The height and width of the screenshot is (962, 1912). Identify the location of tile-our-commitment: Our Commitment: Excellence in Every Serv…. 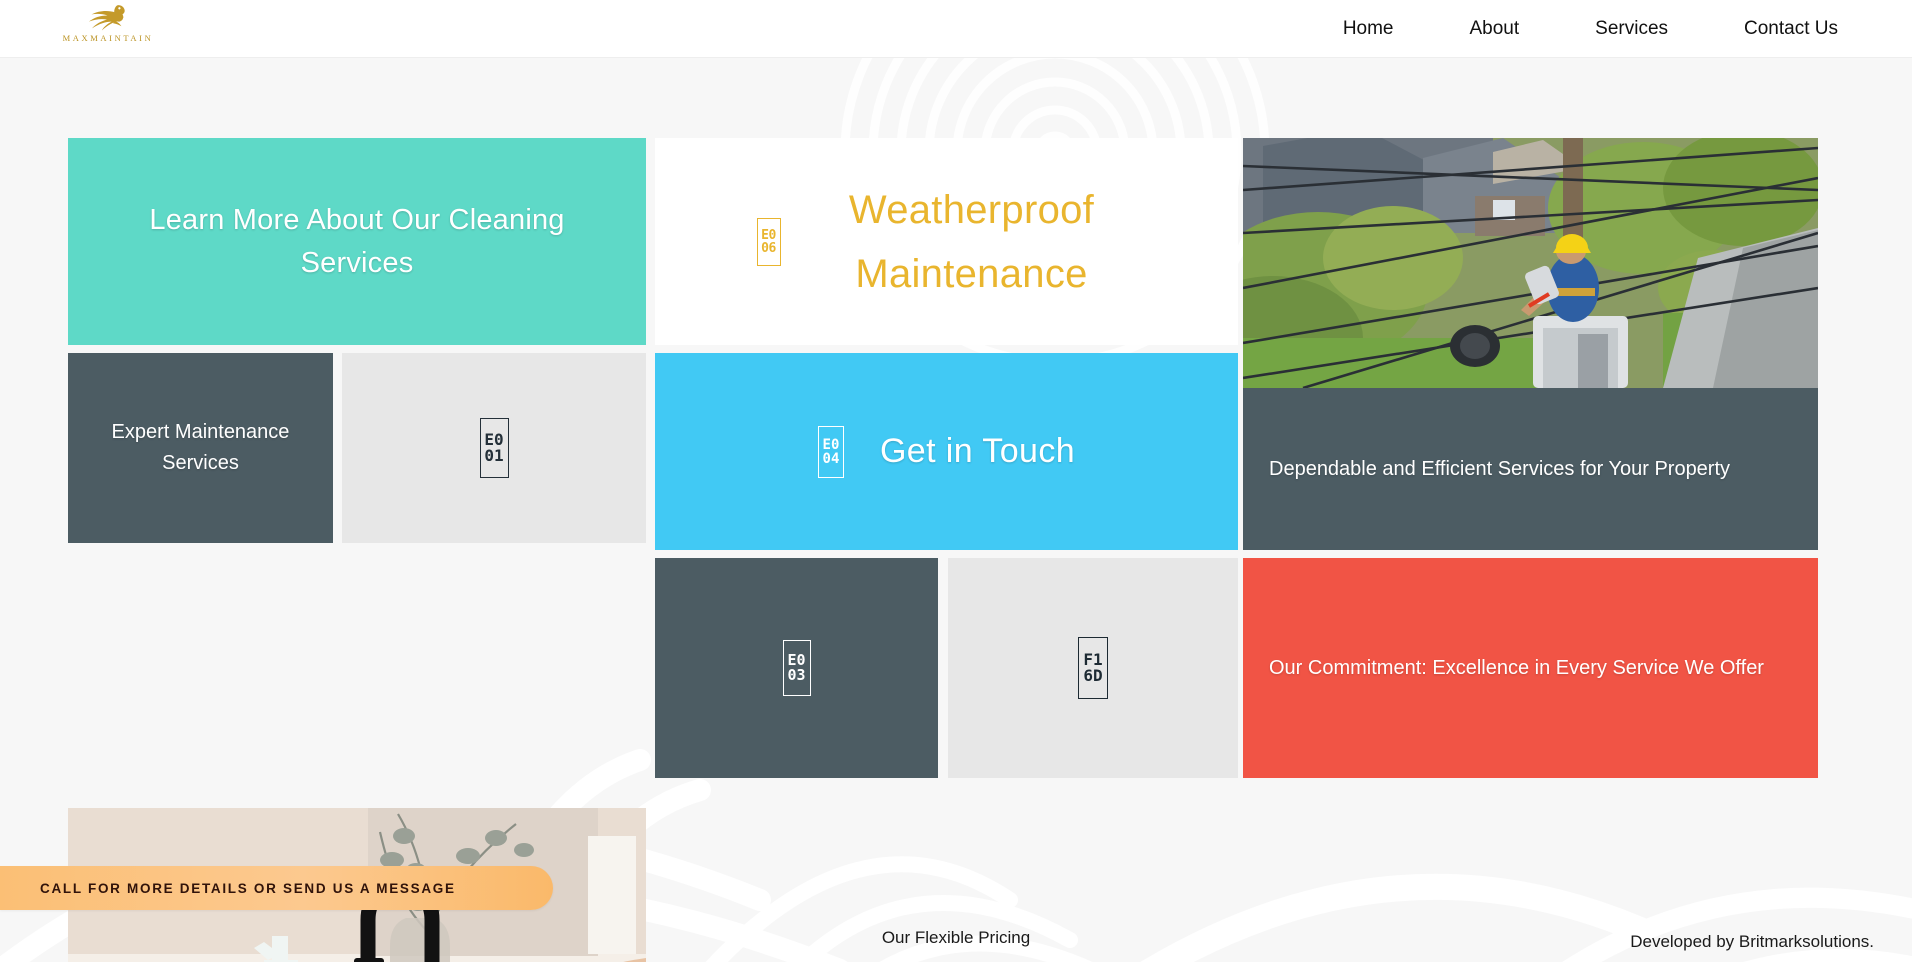
(1530, 668).